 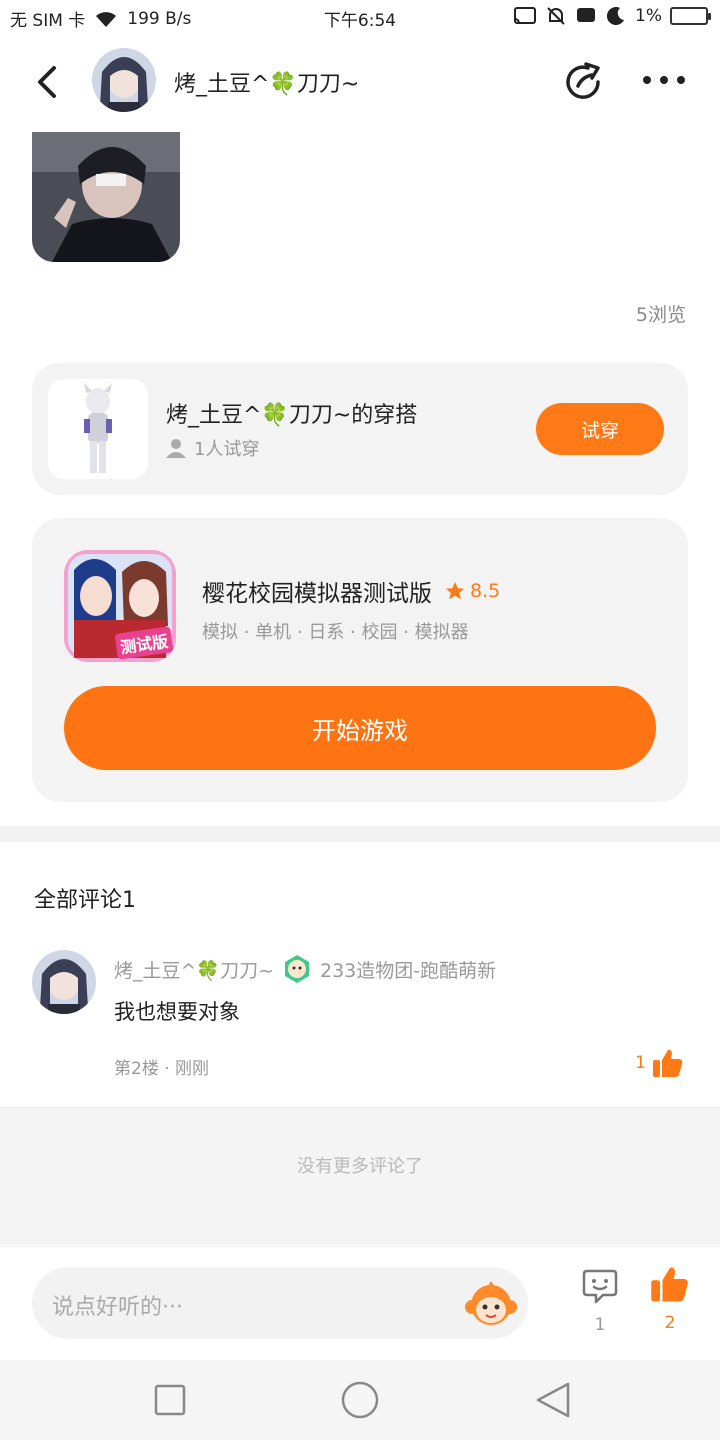 I want to click on tryon-button: 试穿, so click(x=600, y=429).